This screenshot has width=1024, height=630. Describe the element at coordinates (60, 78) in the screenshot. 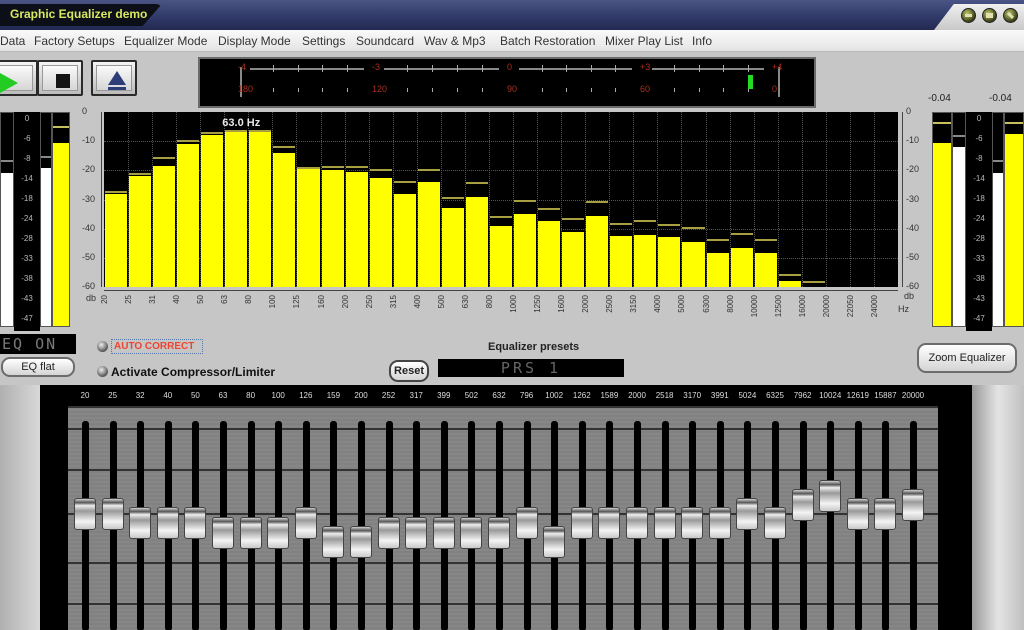

I see `stop-button` at that location.